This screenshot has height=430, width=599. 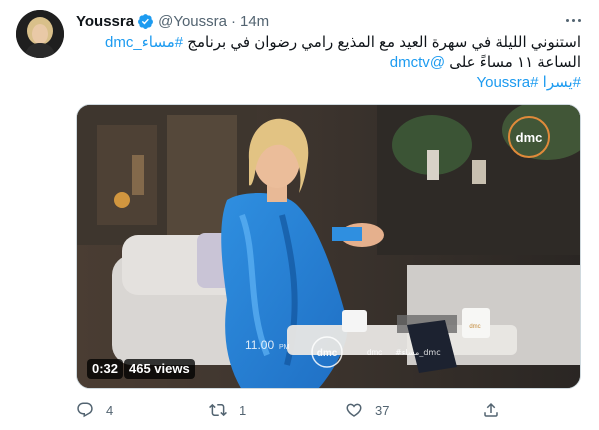 What do you see at coordinates (254, 21) in the screenshot?
I see `timestamp: 14m` at bounding box center [254, 21].